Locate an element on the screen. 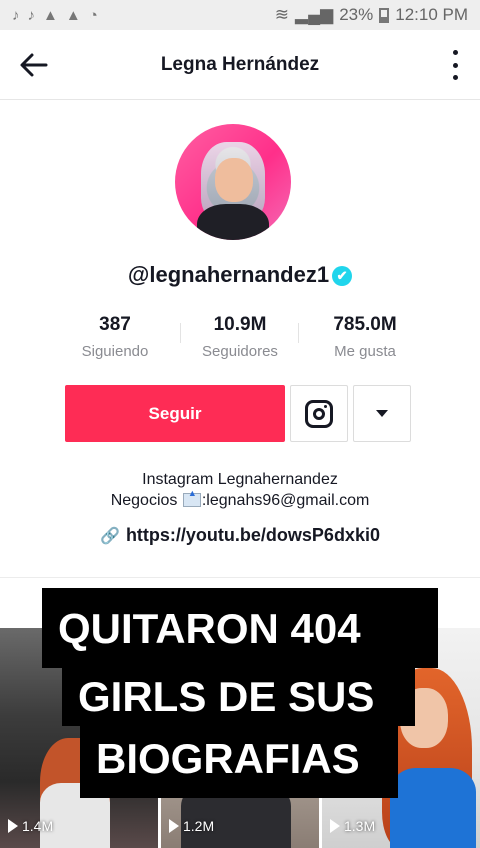 This screenshot has height=848, width=480. status-system-info: ≋ ▂▄▆ 23% 12:10 PM is located at coordinates (371, 15).